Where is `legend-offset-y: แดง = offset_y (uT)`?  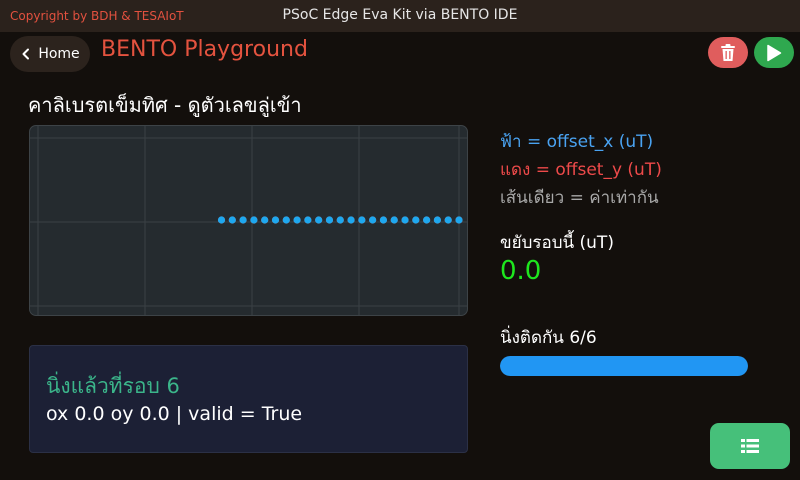
legend-offset-y: แดง = offset_y (uT) is located at coordinates (581, 170).